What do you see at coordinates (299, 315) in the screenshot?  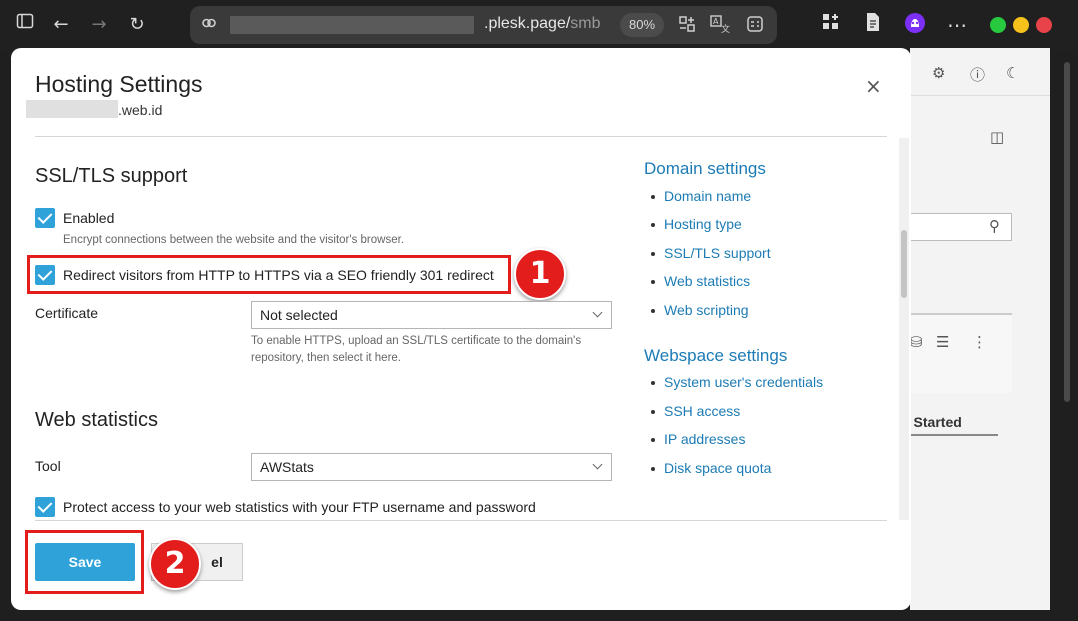 I see `certificate-value: Not selected` at bounding box center [299, 315].